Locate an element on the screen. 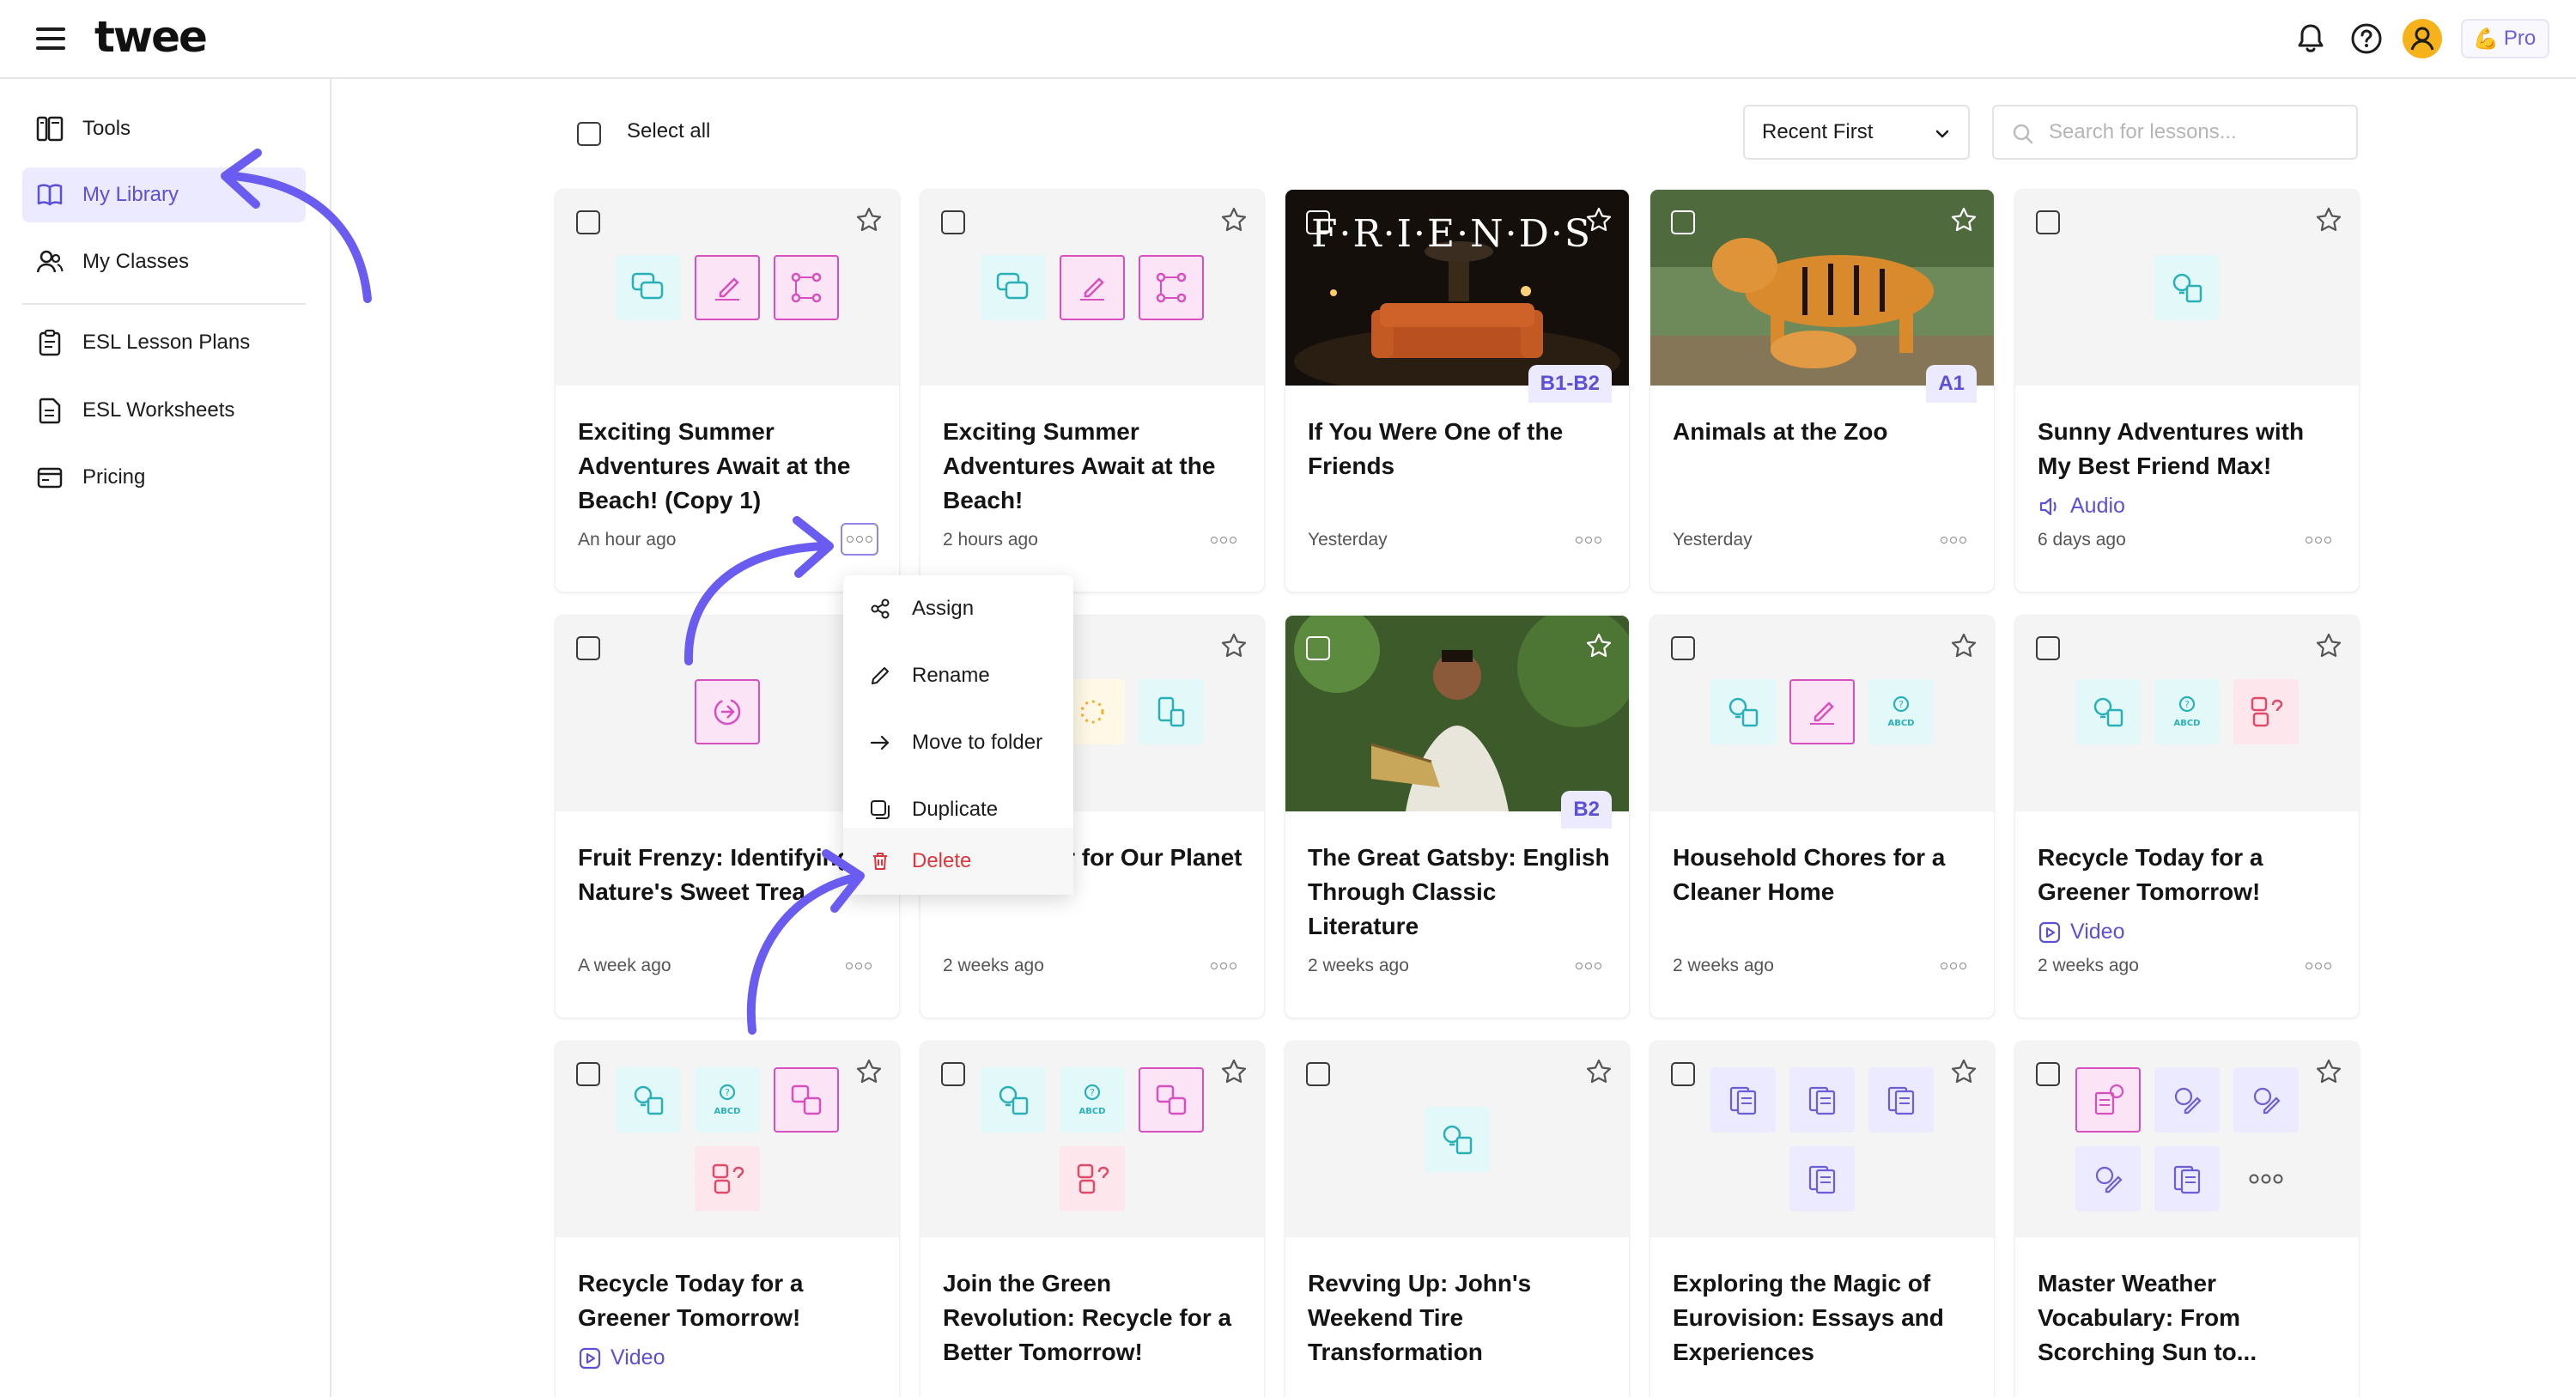  sidebar-item-my-classes: My Classes is located at coordinates (164, 261).